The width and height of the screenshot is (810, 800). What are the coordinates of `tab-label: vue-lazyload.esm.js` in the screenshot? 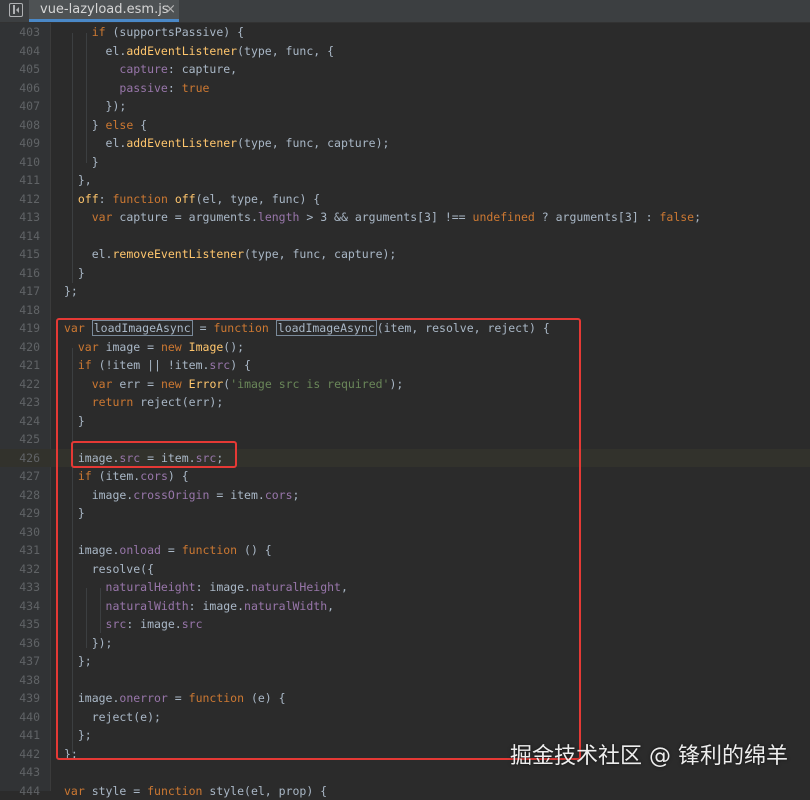 It's located at (104, 9).